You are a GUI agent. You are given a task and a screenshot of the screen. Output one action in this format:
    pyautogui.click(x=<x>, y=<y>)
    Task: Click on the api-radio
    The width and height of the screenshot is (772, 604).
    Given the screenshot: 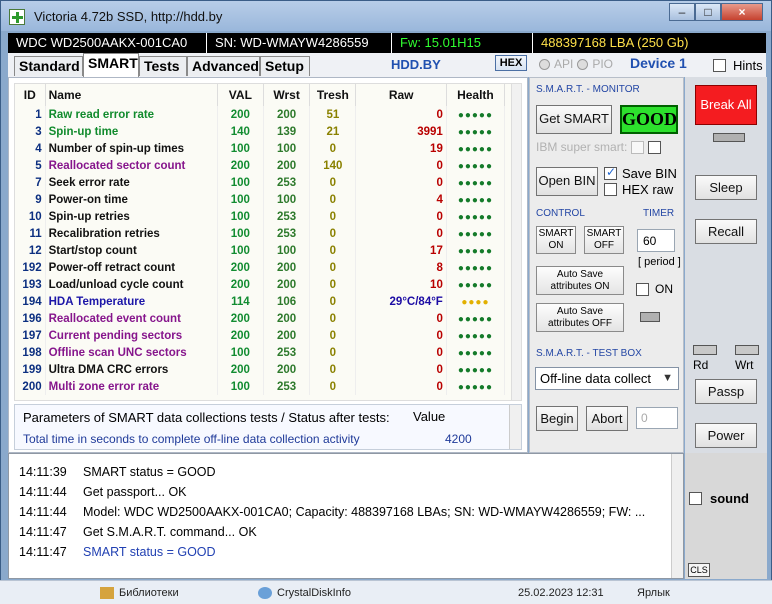 What is the action you would take?
    pyautogui.click(x=544, y=64)
    